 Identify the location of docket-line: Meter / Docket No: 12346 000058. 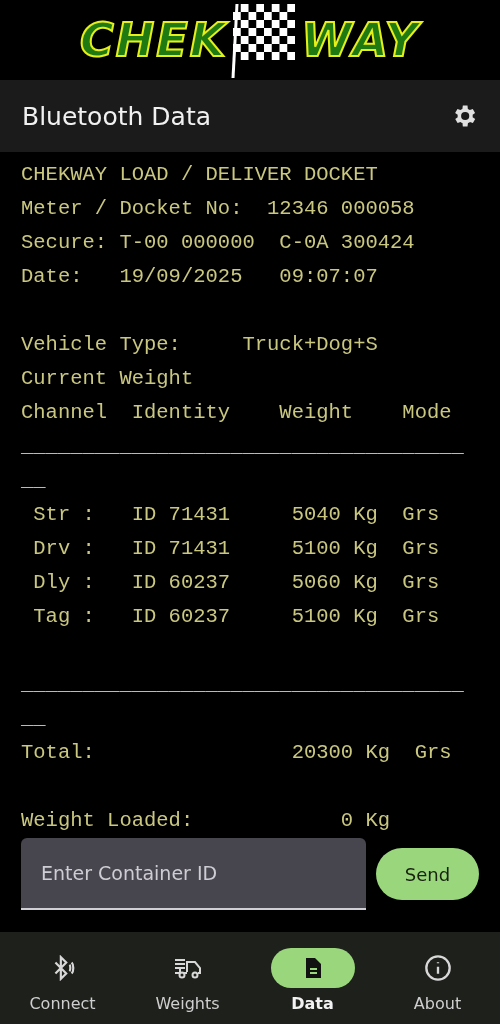
(218, 209).